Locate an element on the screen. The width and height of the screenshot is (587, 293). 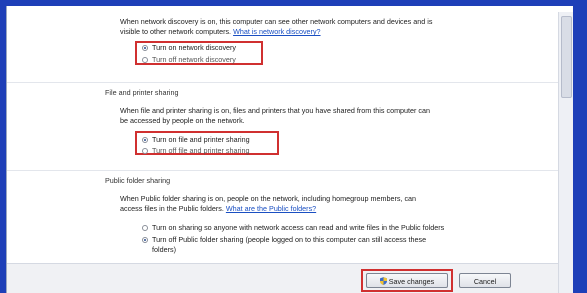
file-printer-sharing-off-label: Turn off file and printer sharing is located at coordinates (200, 150).